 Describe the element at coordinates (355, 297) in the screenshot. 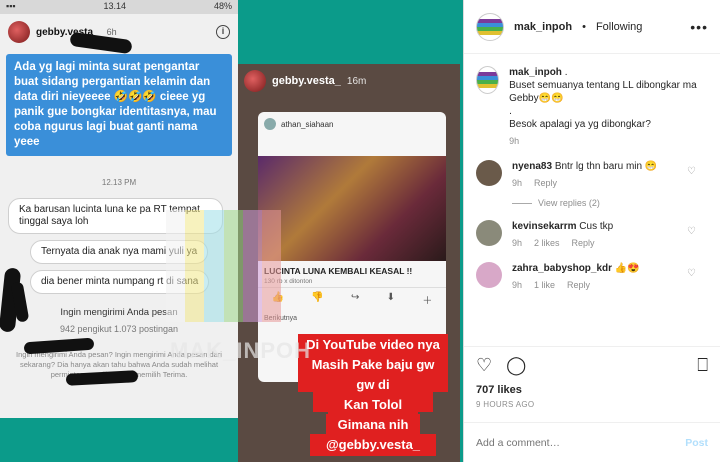

I see `share-icon: ↪` at that location.